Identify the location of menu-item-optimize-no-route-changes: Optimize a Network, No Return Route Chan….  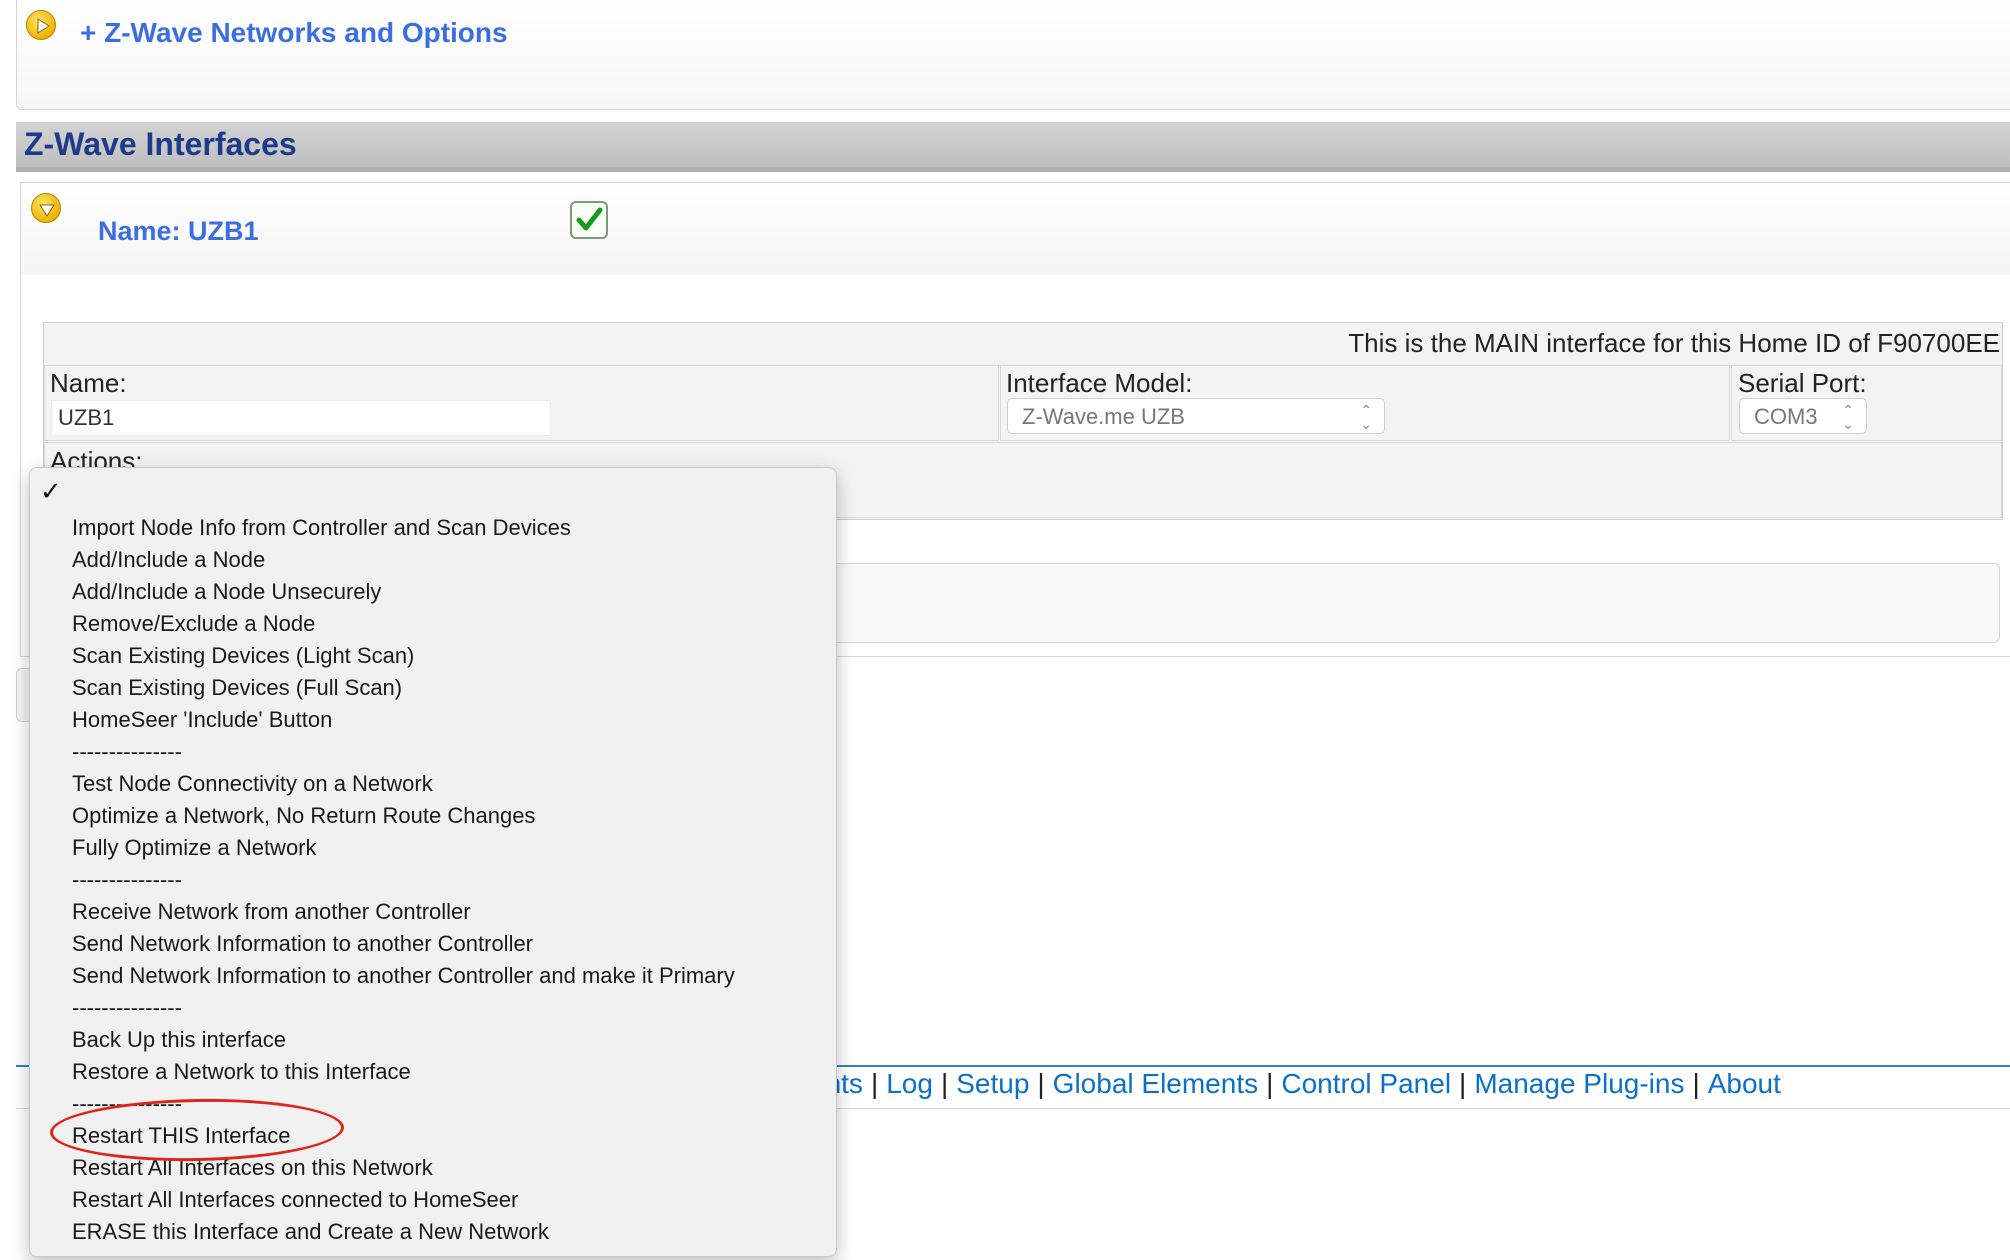
(403, 816).